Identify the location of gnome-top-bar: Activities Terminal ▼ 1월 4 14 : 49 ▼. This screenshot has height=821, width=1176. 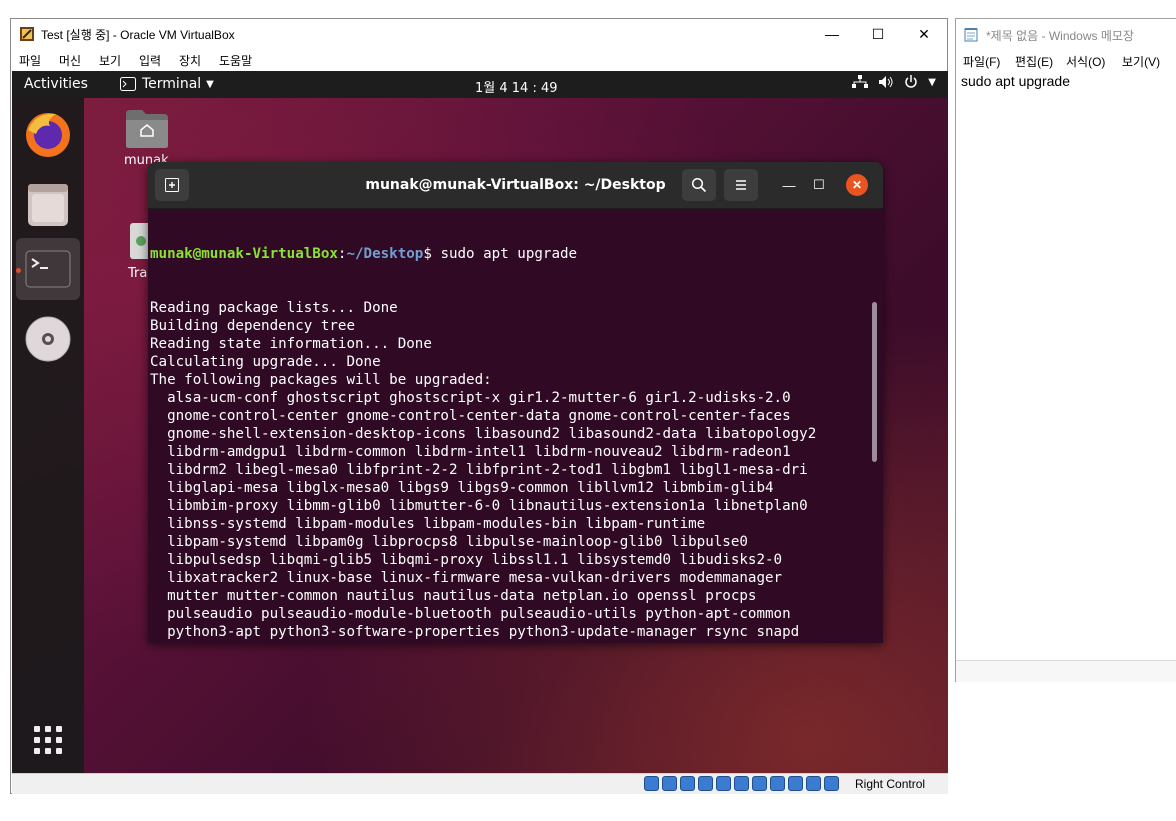
(480, 84).